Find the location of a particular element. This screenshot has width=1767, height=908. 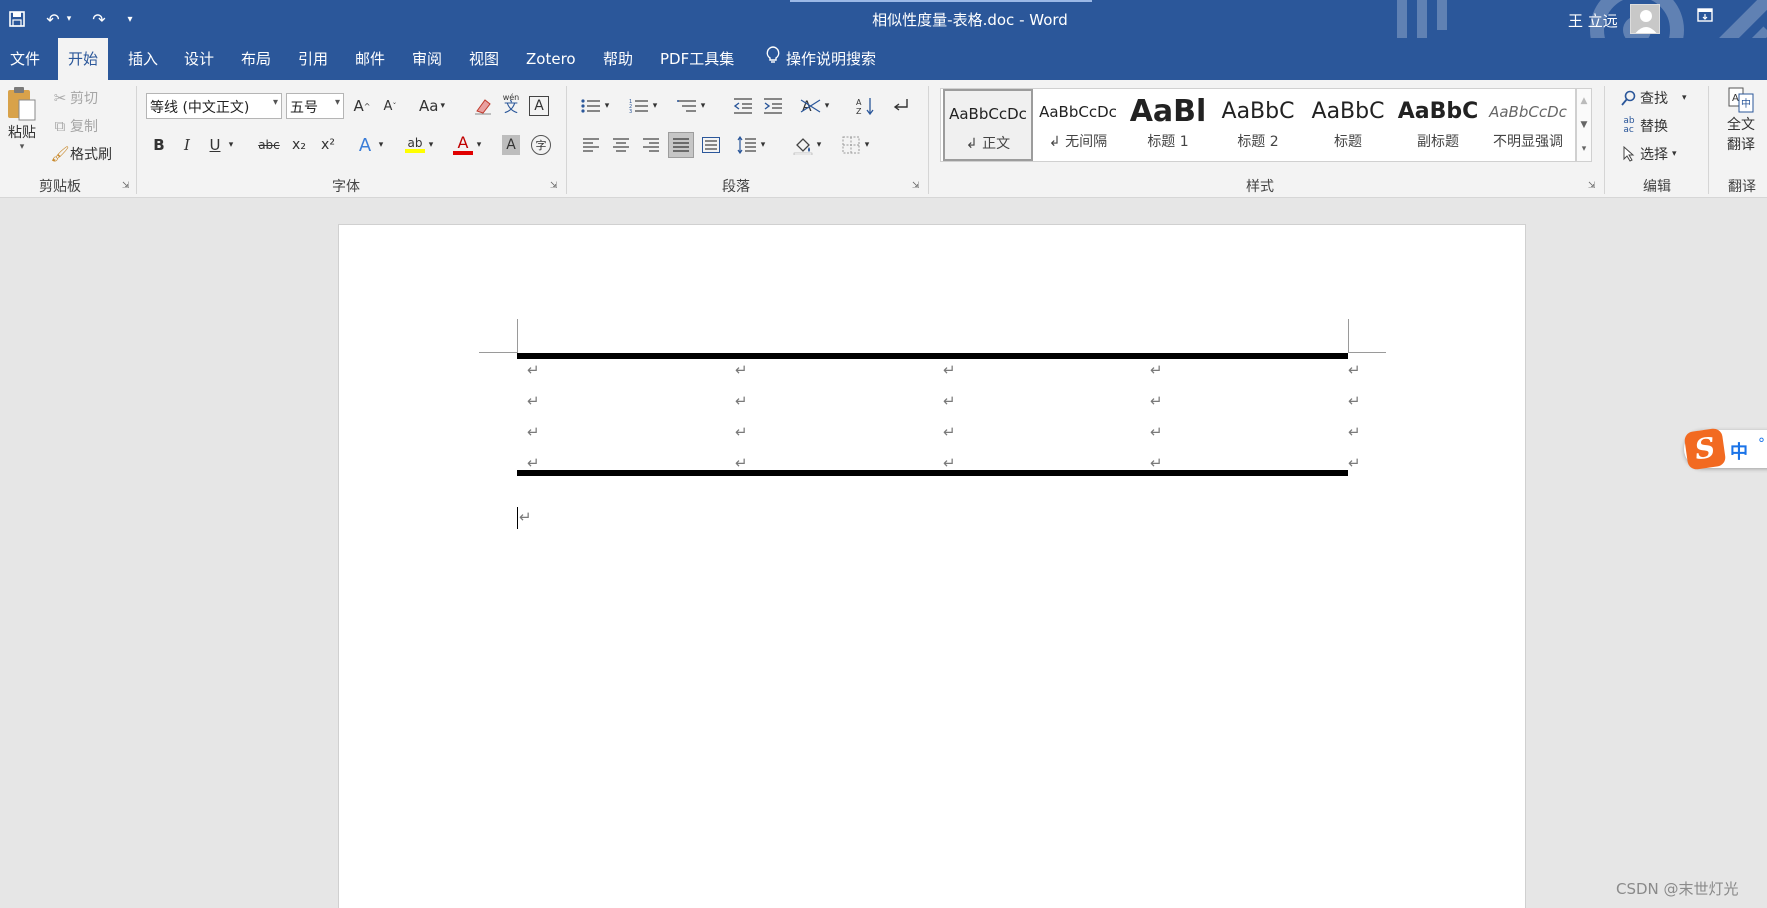

select-button: 选择 ▾ is located at coordinates (1647, 154).